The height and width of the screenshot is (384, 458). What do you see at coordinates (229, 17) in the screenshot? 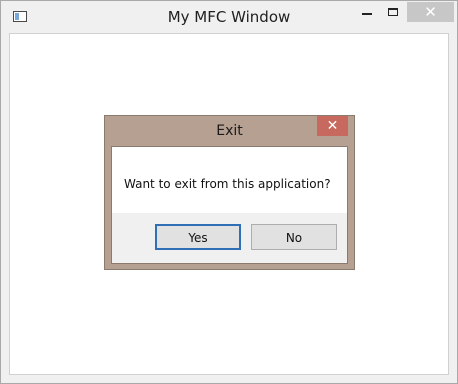
I see `main-titlebar: My MFC Window ✕` at bounding box center [229, 17].